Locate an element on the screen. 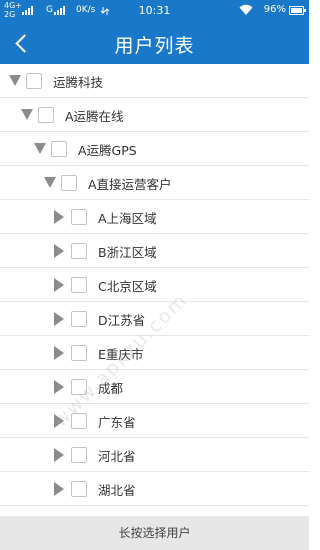 The width and height of the screenshot is (320, 550). tree-row: B浙江区域 is located at coordinates (154, 251).